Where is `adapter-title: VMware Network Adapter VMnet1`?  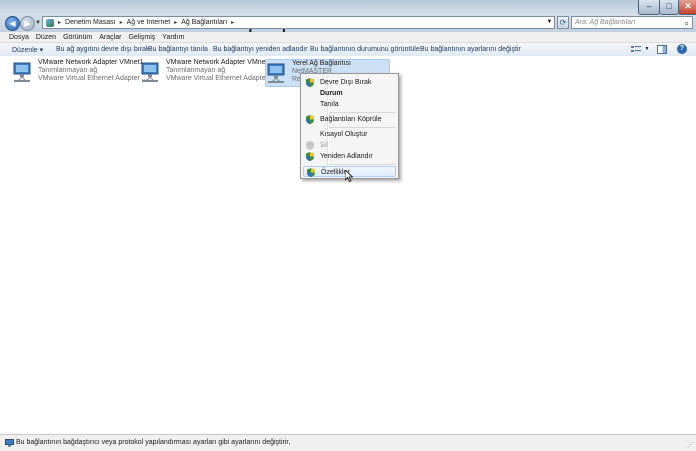
adapter-title: VMware Network Adapter VMnet1 is located at coordinates (91, 62).